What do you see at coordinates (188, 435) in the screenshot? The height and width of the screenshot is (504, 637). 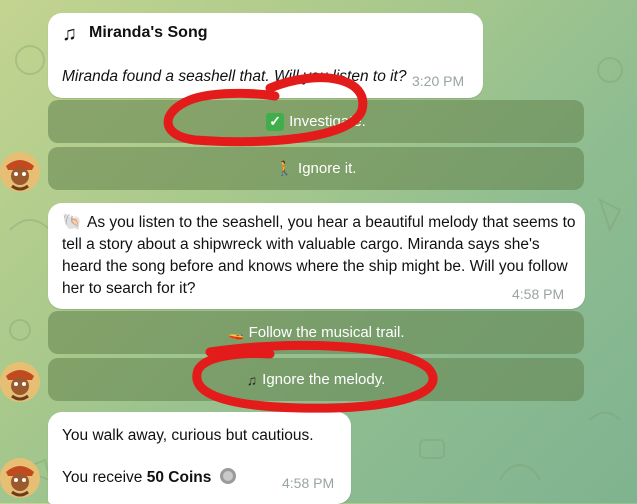 I see `message-text-line1: You walk away, curious but cautious.` at bounding box center [188, 435].